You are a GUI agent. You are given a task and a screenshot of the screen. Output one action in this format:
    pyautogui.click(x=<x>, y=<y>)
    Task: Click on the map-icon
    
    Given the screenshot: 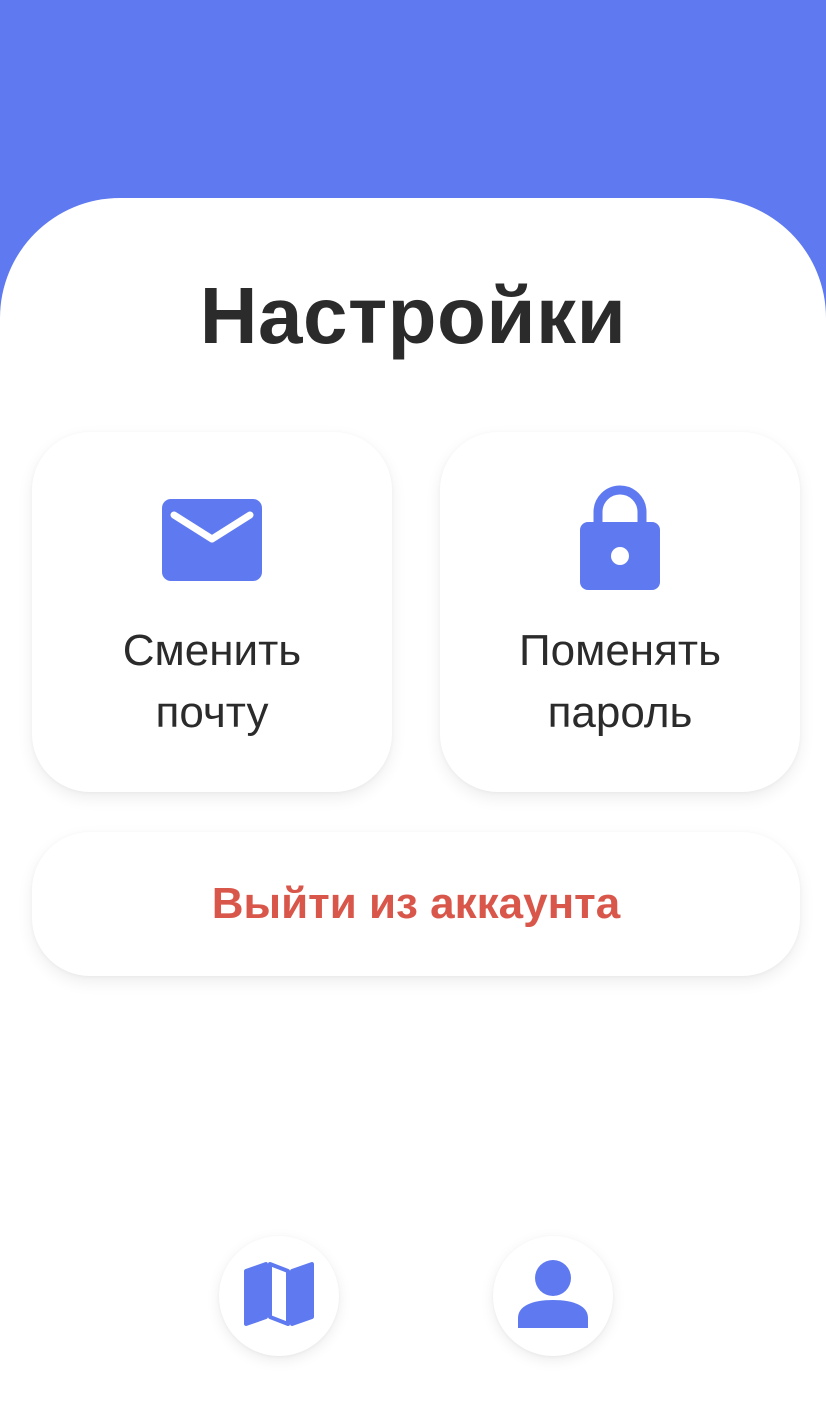 What is the action you would take?
    pyautogui.click(x=279, y=1296)
    